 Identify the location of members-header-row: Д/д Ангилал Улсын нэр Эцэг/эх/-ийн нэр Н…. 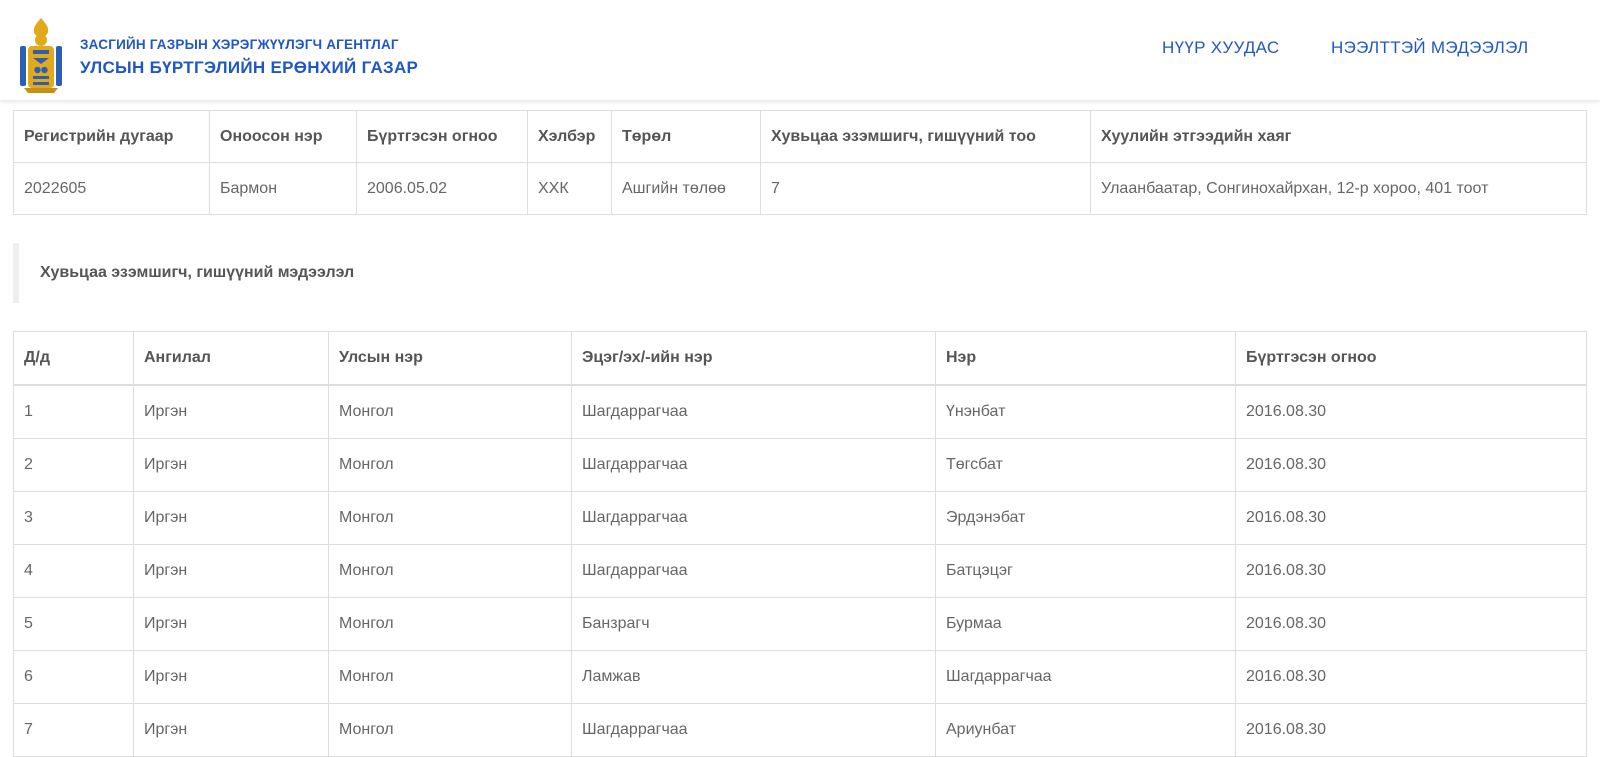
(800, 358).